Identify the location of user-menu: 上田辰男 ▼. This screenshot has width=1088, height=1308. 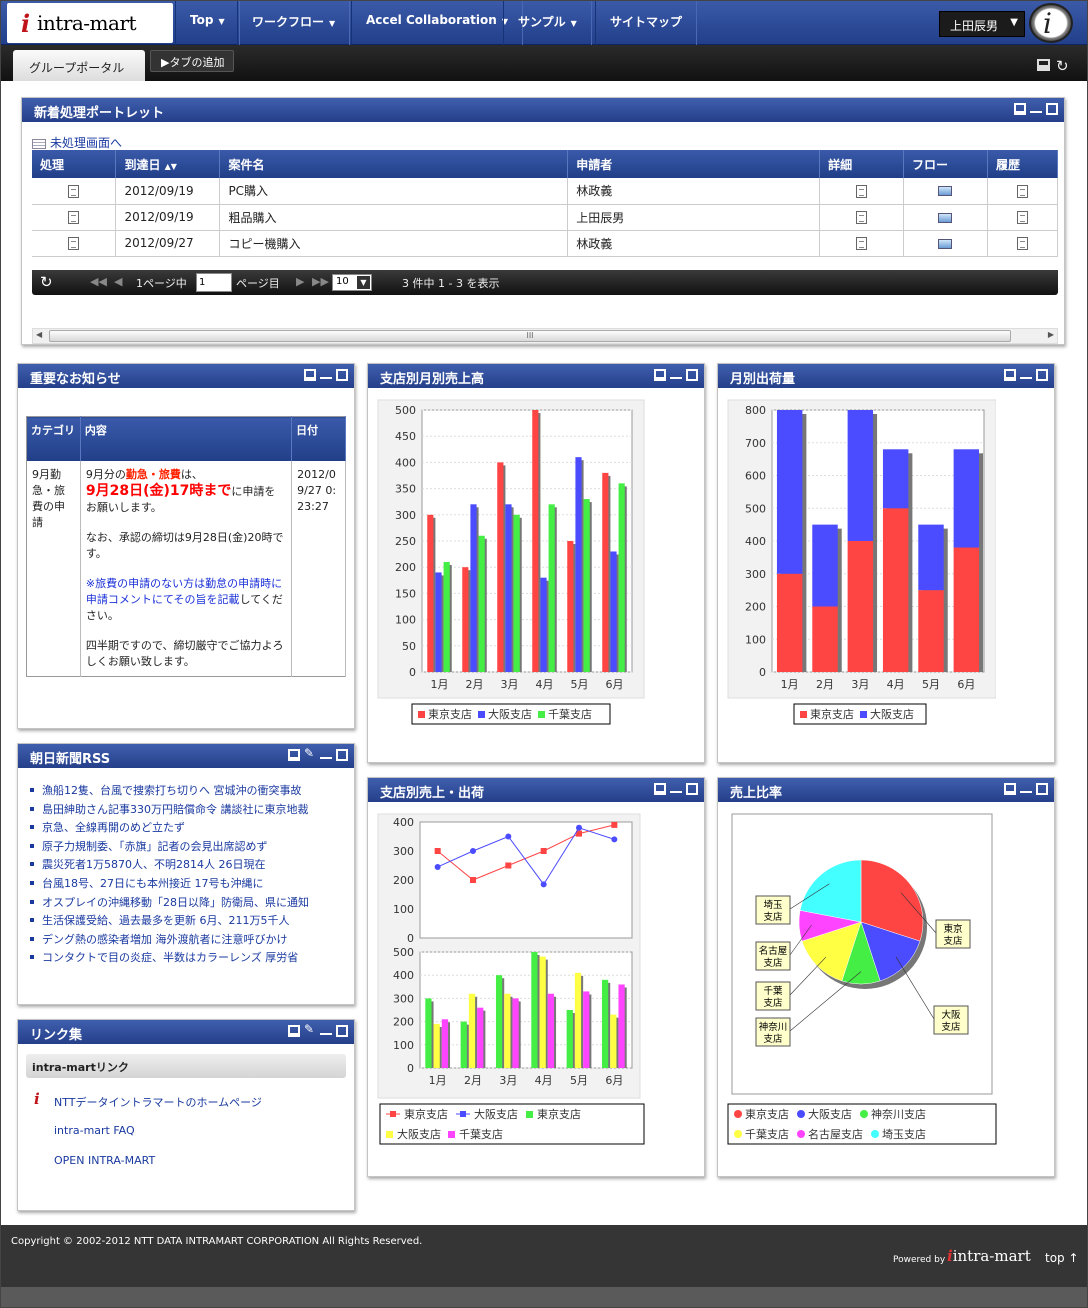
(982, 24).